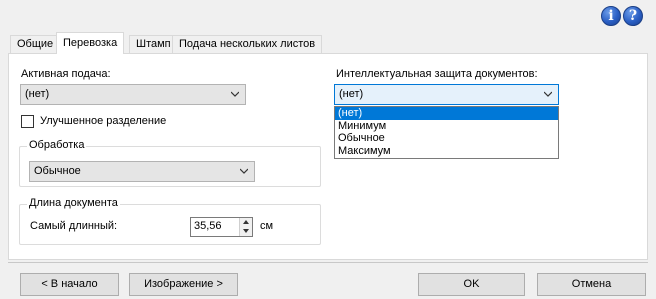  Describe the element at coordinates (103, 121) in the screenshot. I see `separation-label: Улучшенное разделение` at that location.